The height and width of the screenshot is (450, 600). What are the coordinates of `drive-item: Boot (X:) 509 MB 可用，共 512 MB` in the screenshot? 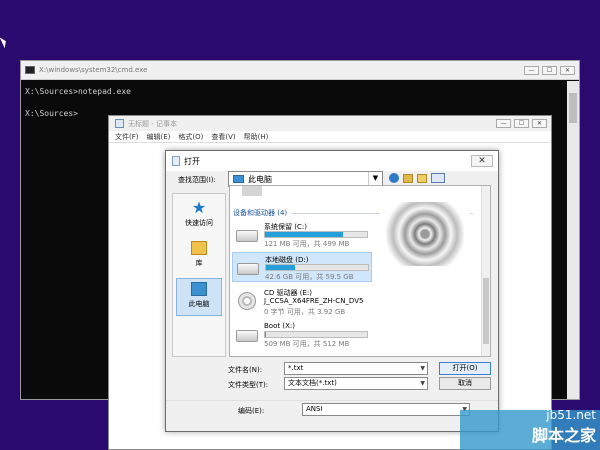 It's located at (302, 335).